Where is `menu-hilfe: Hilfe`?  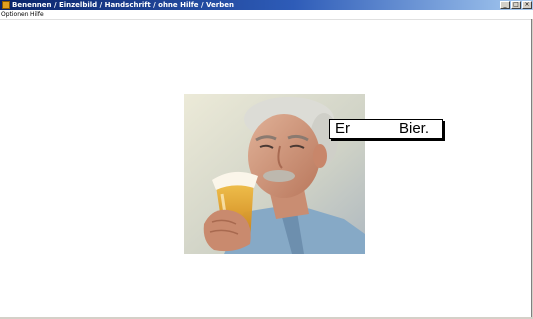 menu-hilfe: Hilfe is located at coordinates (37, 14).